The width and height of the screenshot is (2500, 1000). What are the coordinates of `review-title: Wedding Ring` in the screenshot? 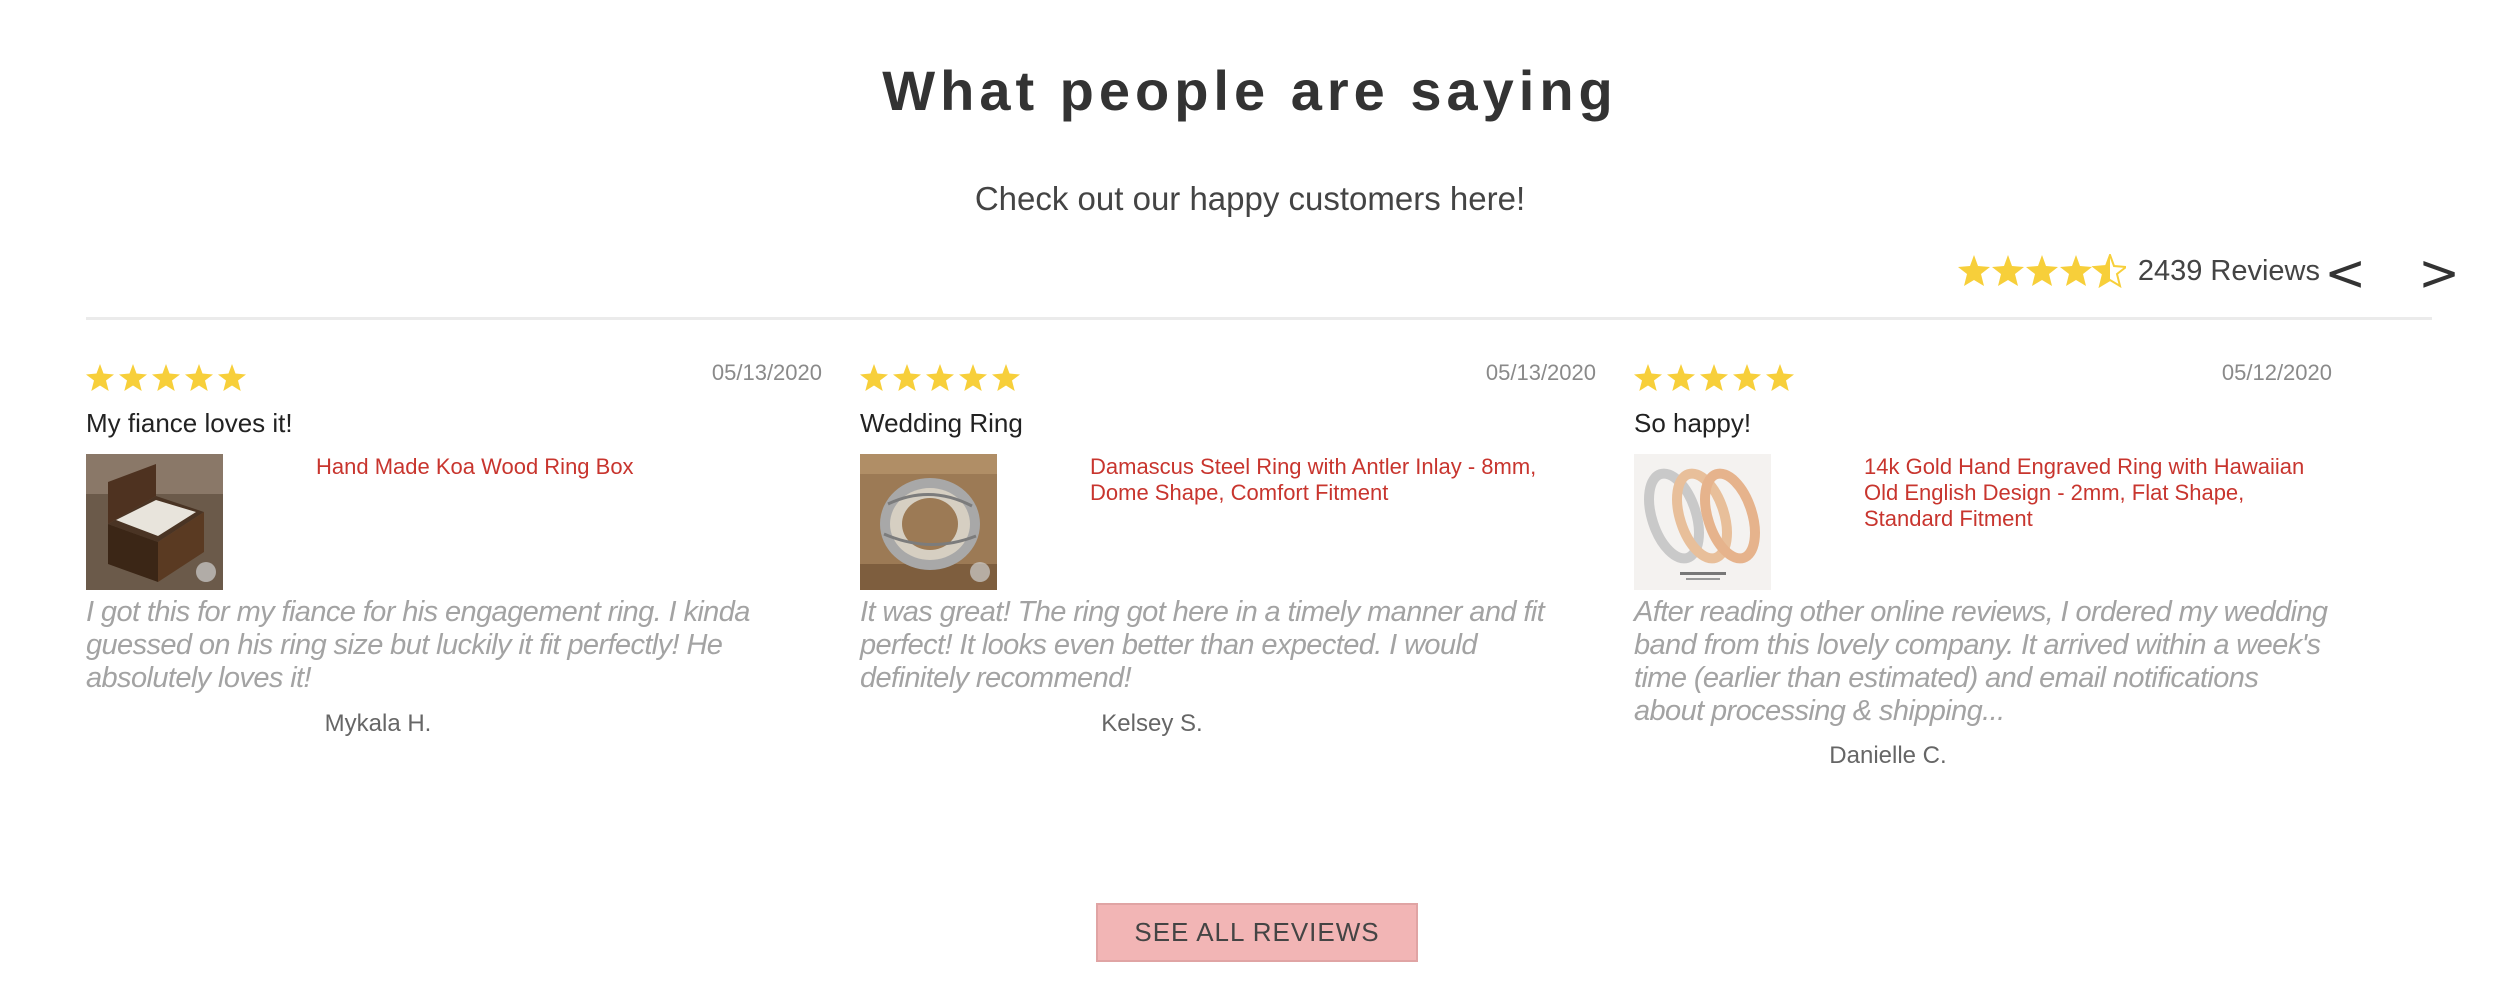 It's located at (941, 423).